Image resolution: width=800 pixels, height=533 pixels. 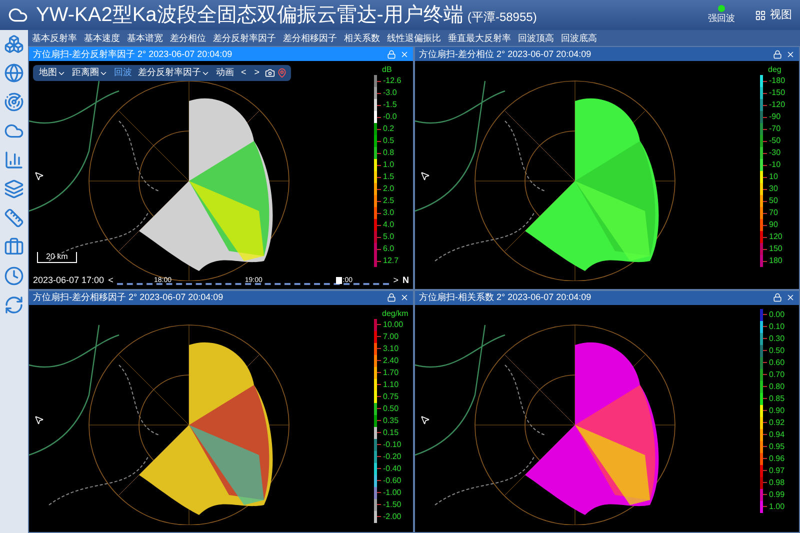 What do you see at coordinates (607, 297) in the screenshot?
I see `panel-title-bar: 方位扇扫-相关系数 2° 2023-06-07 20:04:09` at bounding box center [607, 297].